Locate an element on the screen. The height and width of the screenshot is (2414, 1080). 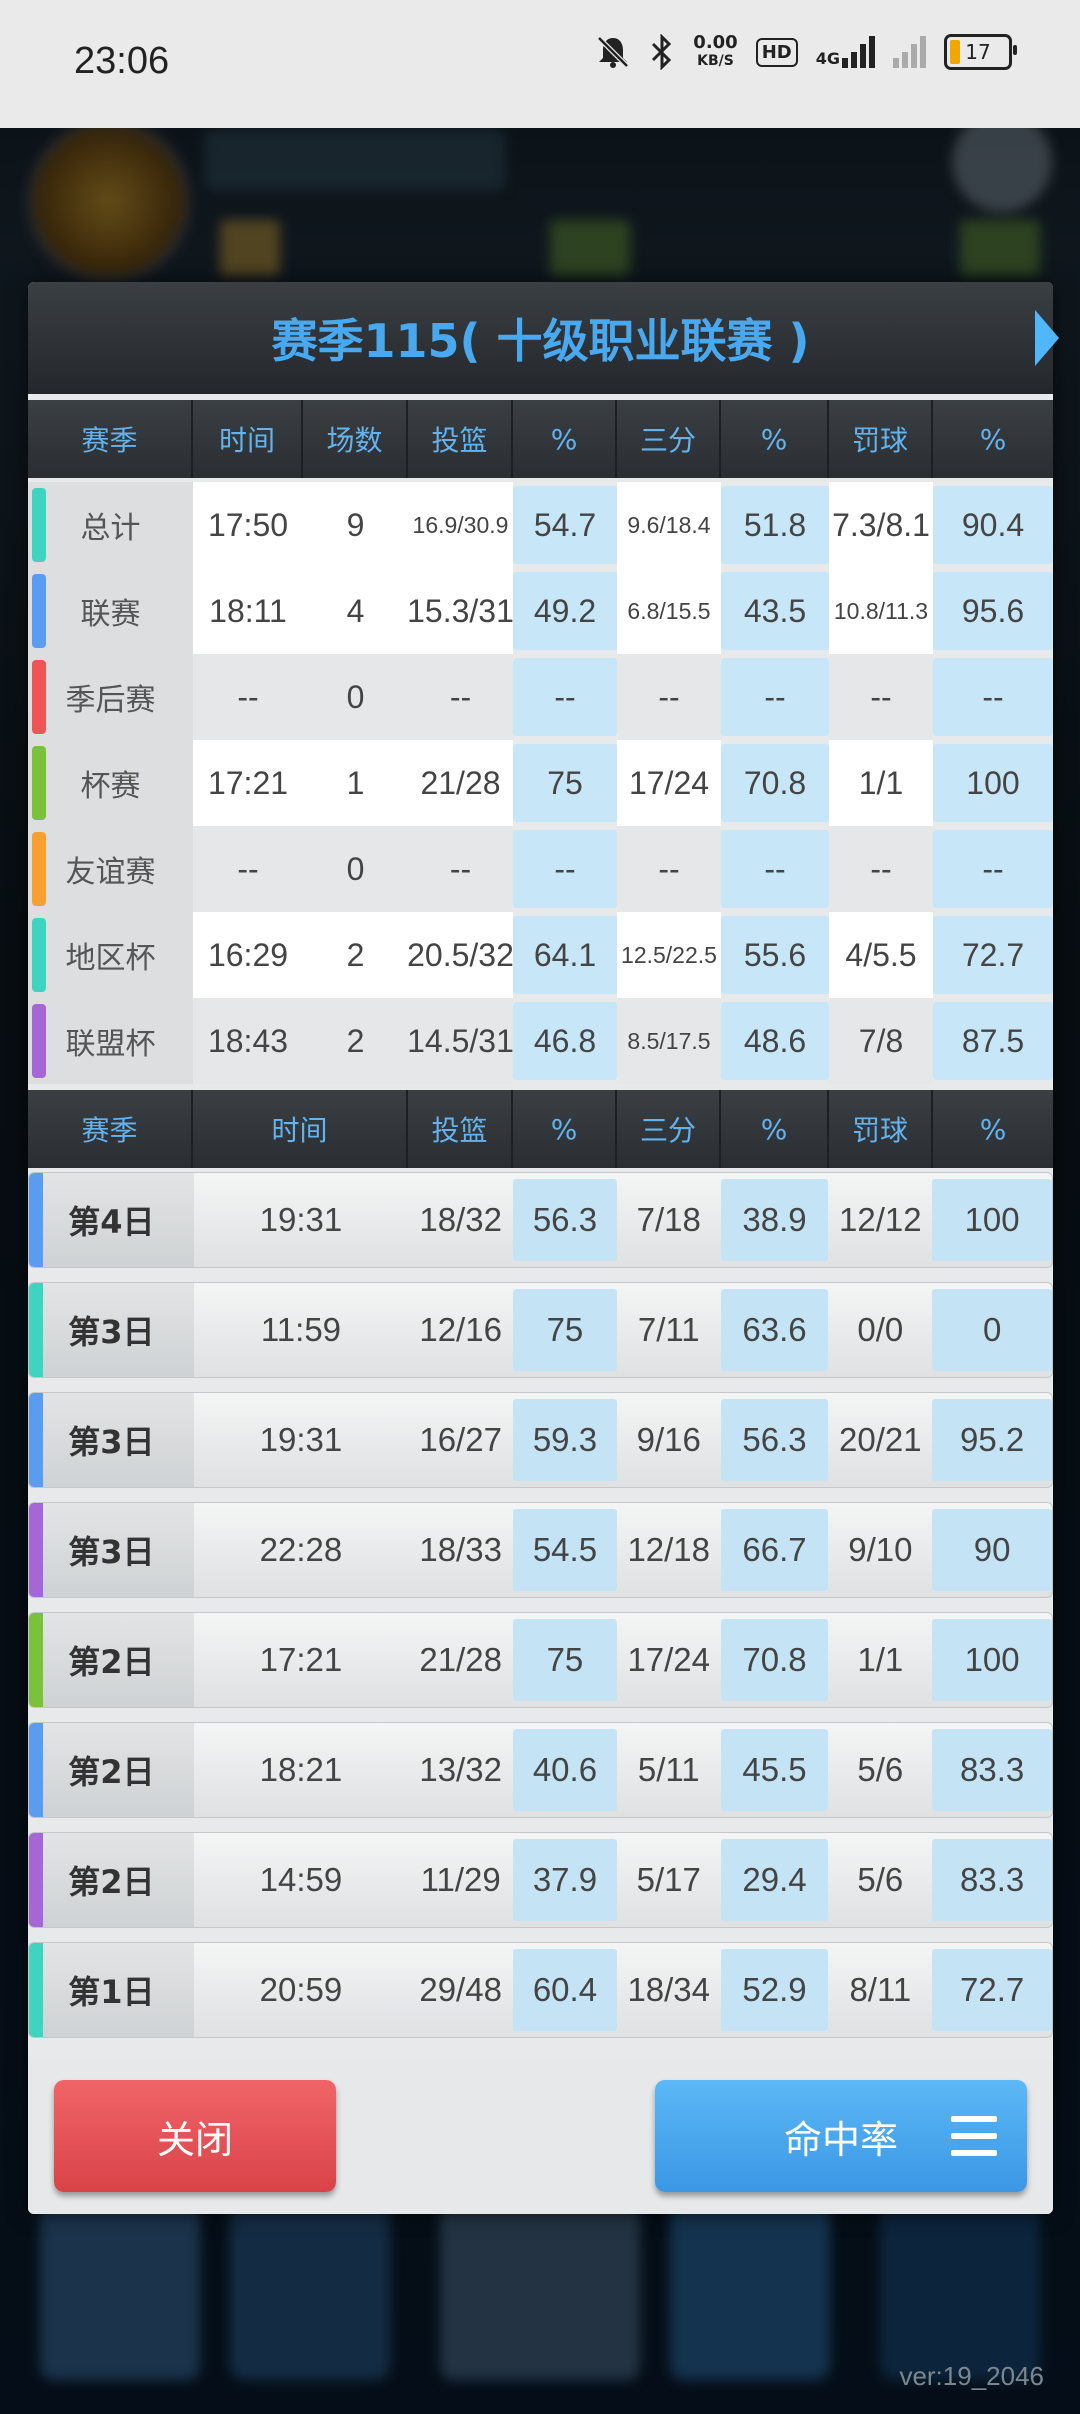
ft-cell: 1/1 is located at coordinates (881, 783).